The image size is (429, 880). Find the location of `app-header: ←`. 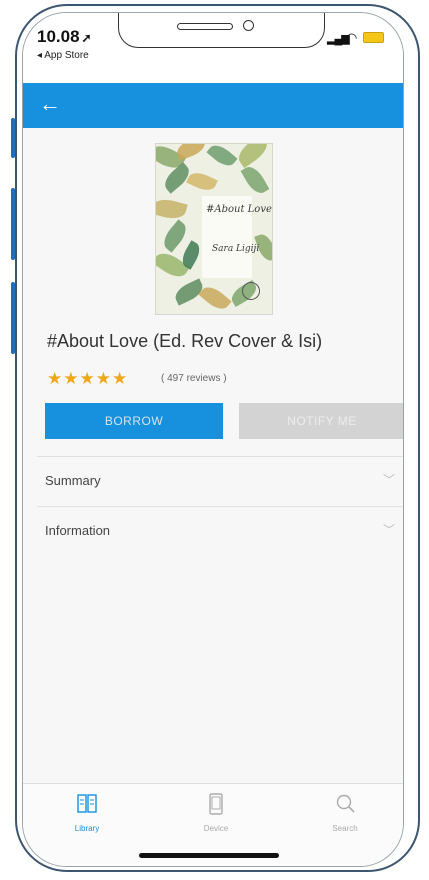

app-header: ← is located at coordinates (213, 105).